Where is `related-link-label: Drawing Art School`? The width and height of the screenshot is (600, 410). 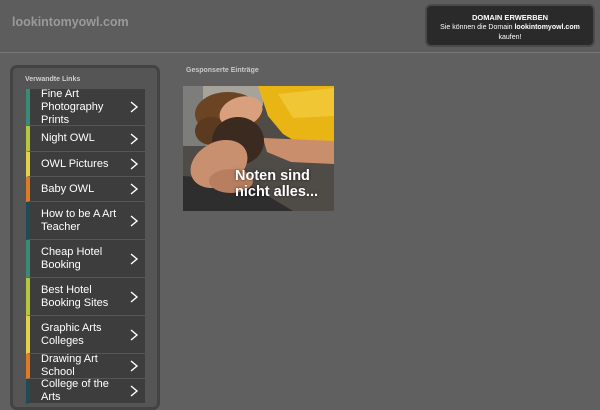 related-link-label: Drawing Art School is located at coordinates (85, 366).